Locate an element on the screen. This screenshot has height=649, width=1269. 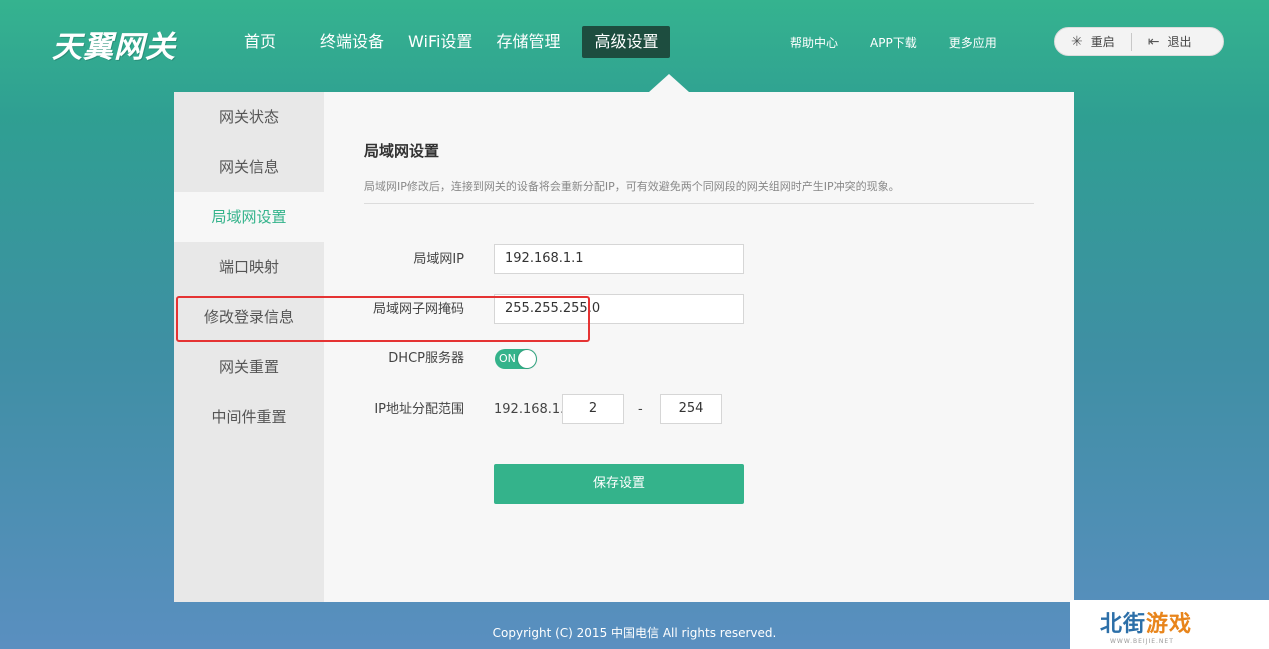
title-divider is located at coordinates (699, 203).